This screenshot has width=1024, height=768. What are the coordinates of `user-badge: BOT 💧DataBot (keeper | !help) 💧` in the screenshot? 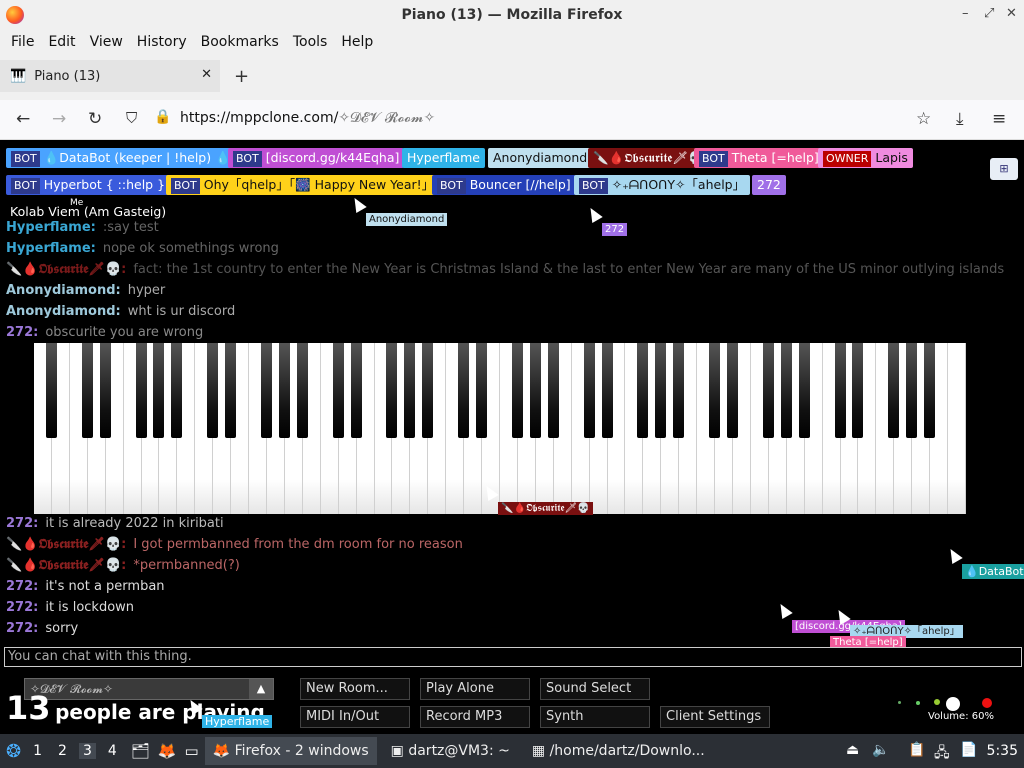 It's located at (121, 158).